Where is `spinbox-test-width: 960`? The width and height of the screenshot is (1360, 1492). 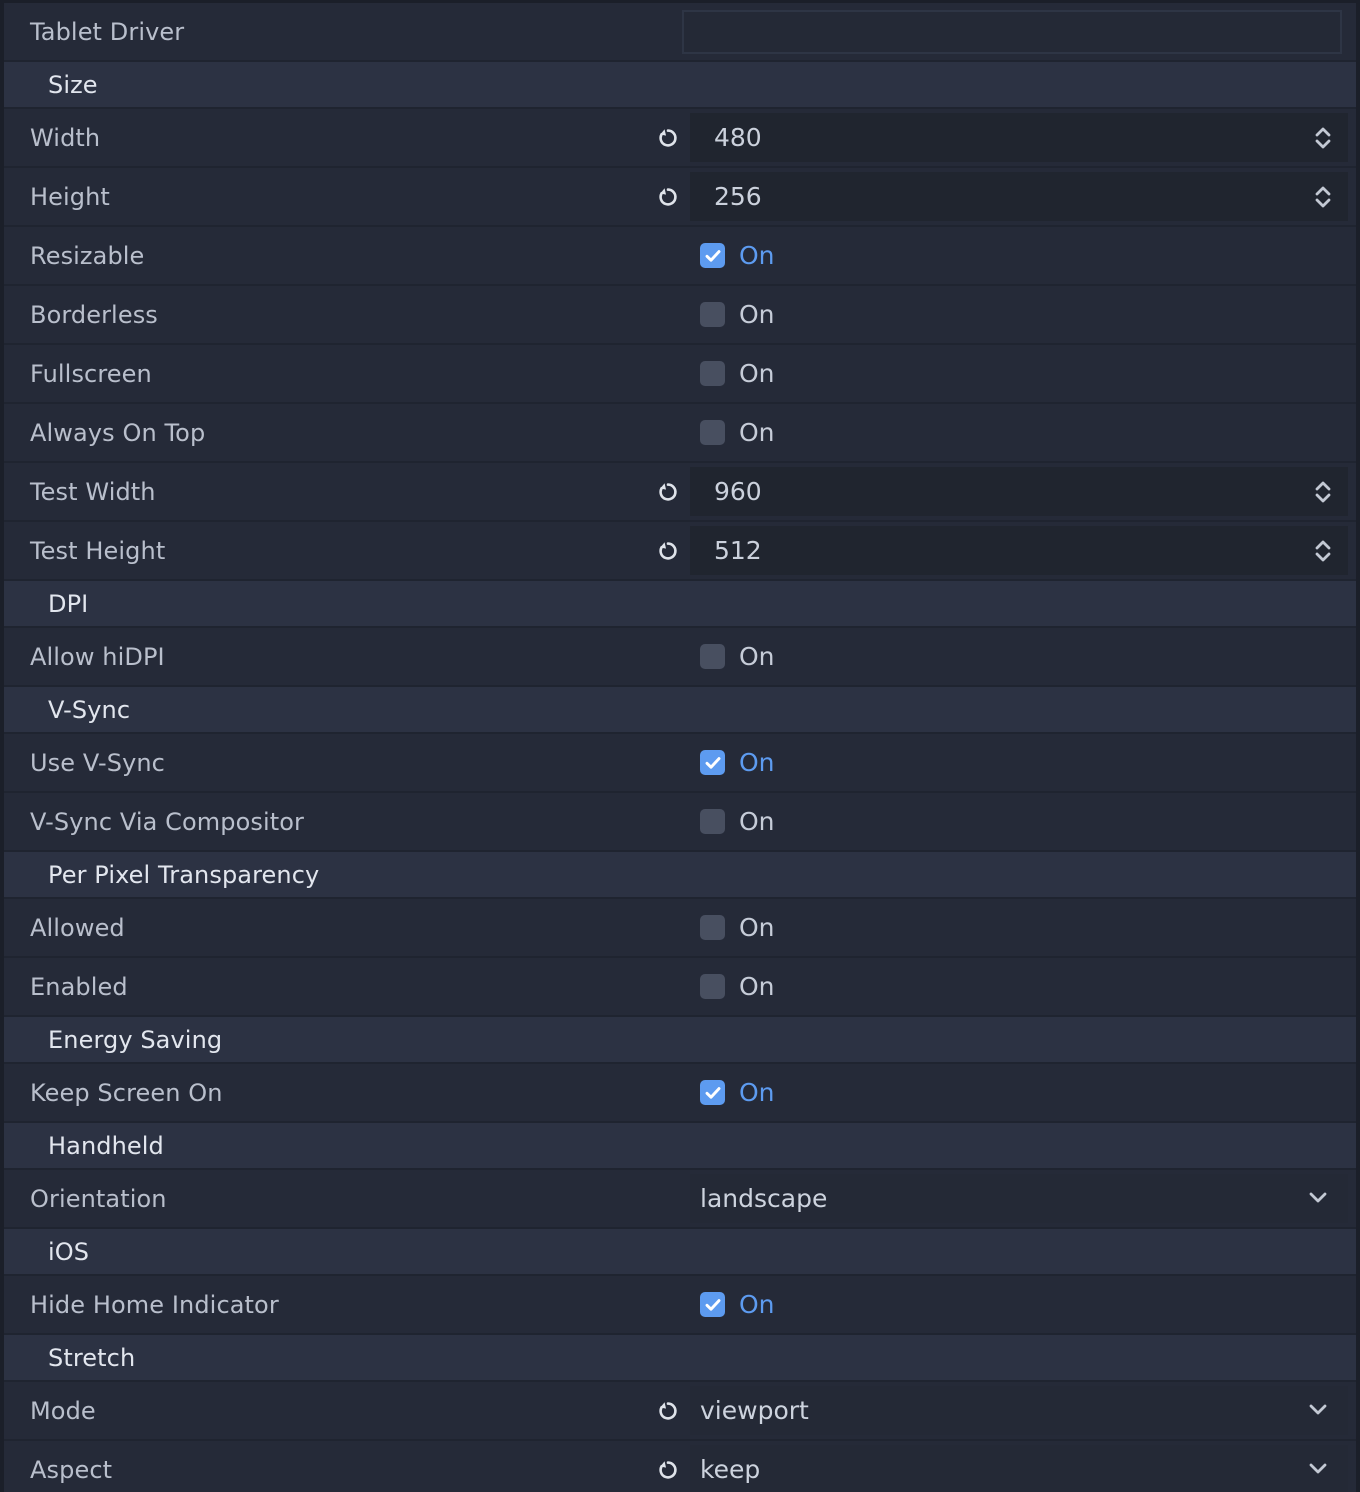 spinbox-test-width: 960 is located at coordinates (1019, 491).